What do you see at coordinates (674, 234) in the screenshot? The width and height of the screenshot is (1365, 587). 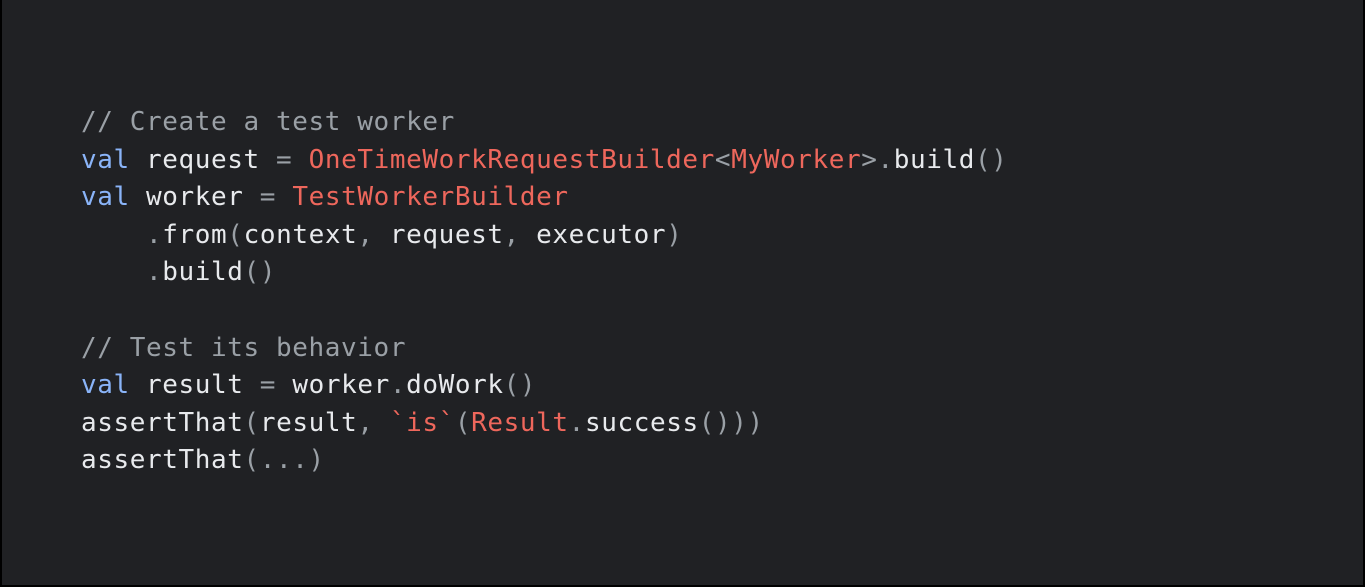 I see `code-token-punct: )` at bounding box center [674, 234].